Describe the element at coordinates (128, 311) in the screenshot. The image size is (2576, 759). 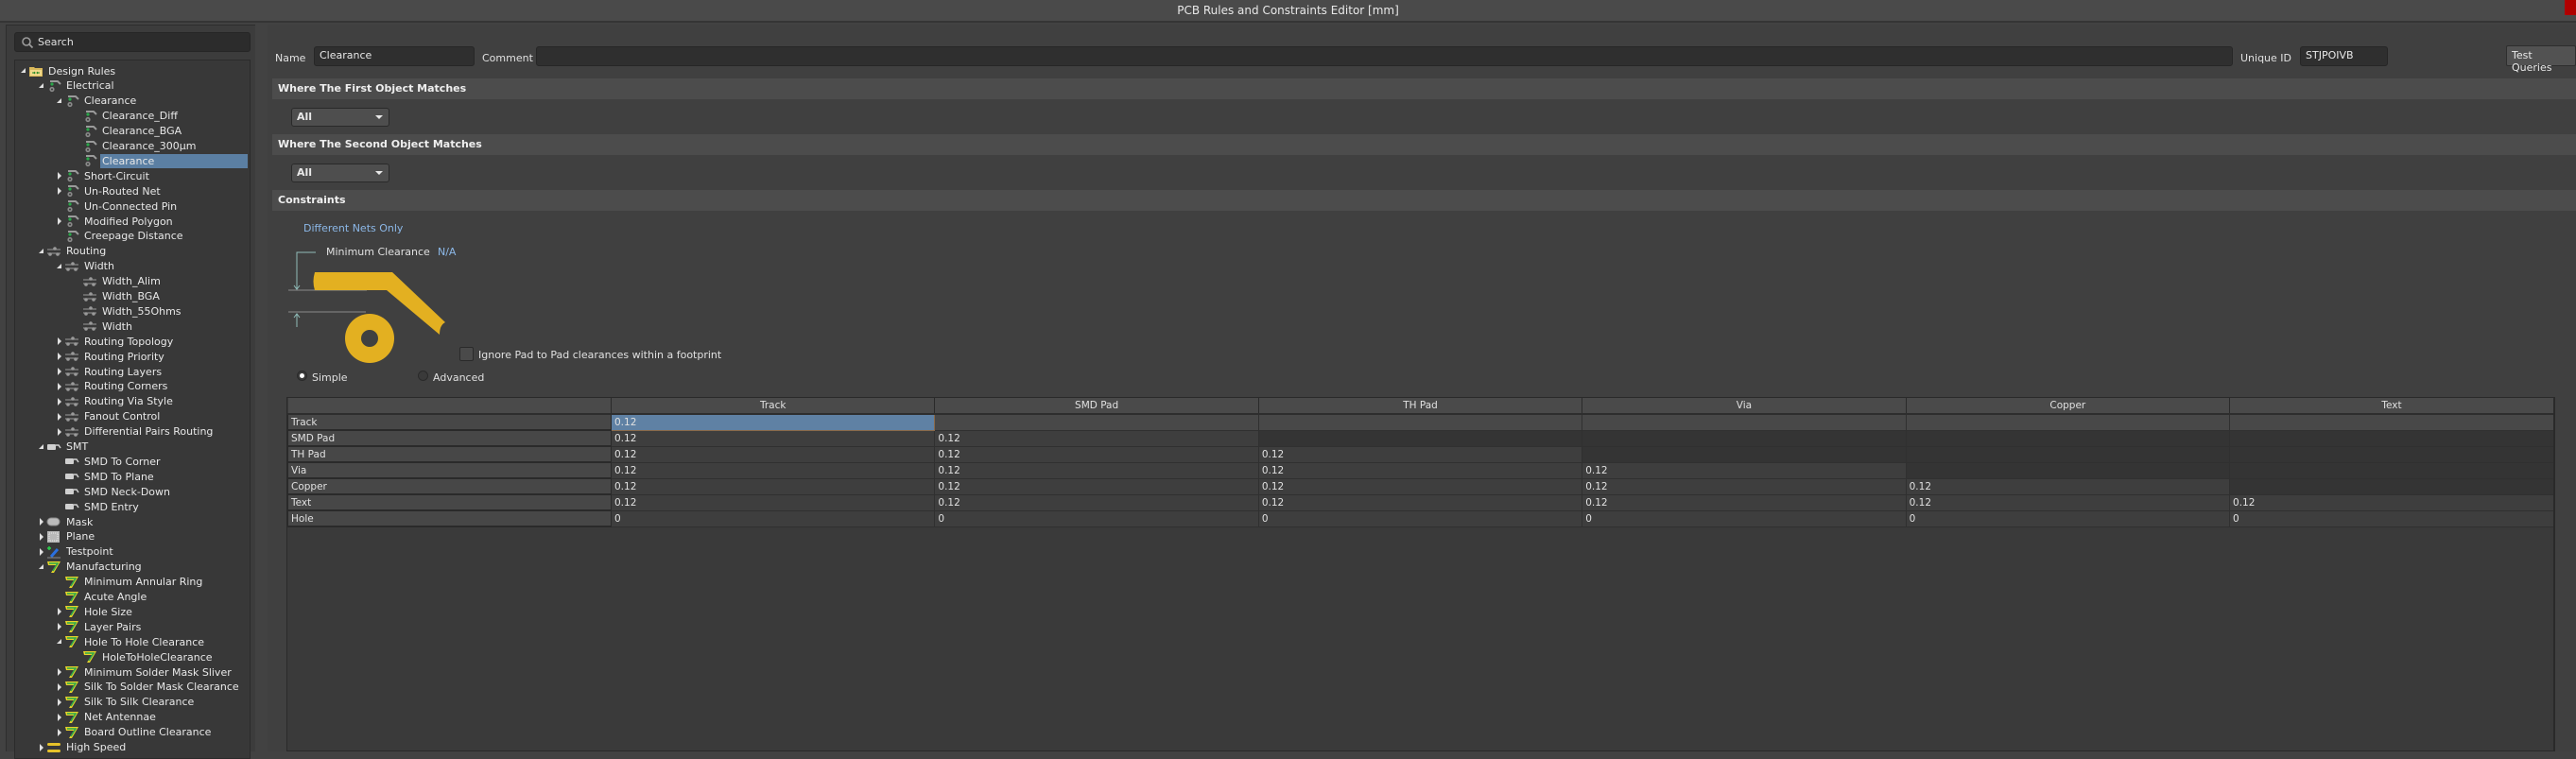
I see `tree-item: Width_55Ohms` at that location.